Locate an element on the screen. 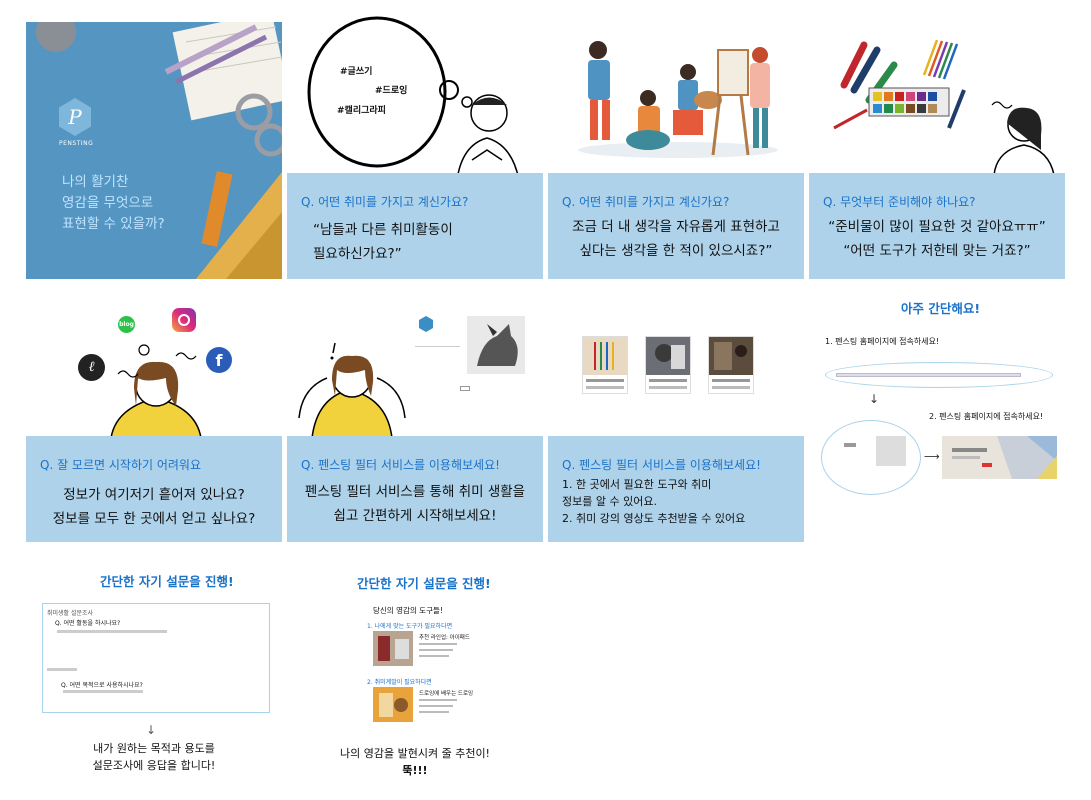 Image resolution: width=1091 pixels, height=800 pixels. caption-line-2: 필요하신가요?” is located at coordinates (357, 254).